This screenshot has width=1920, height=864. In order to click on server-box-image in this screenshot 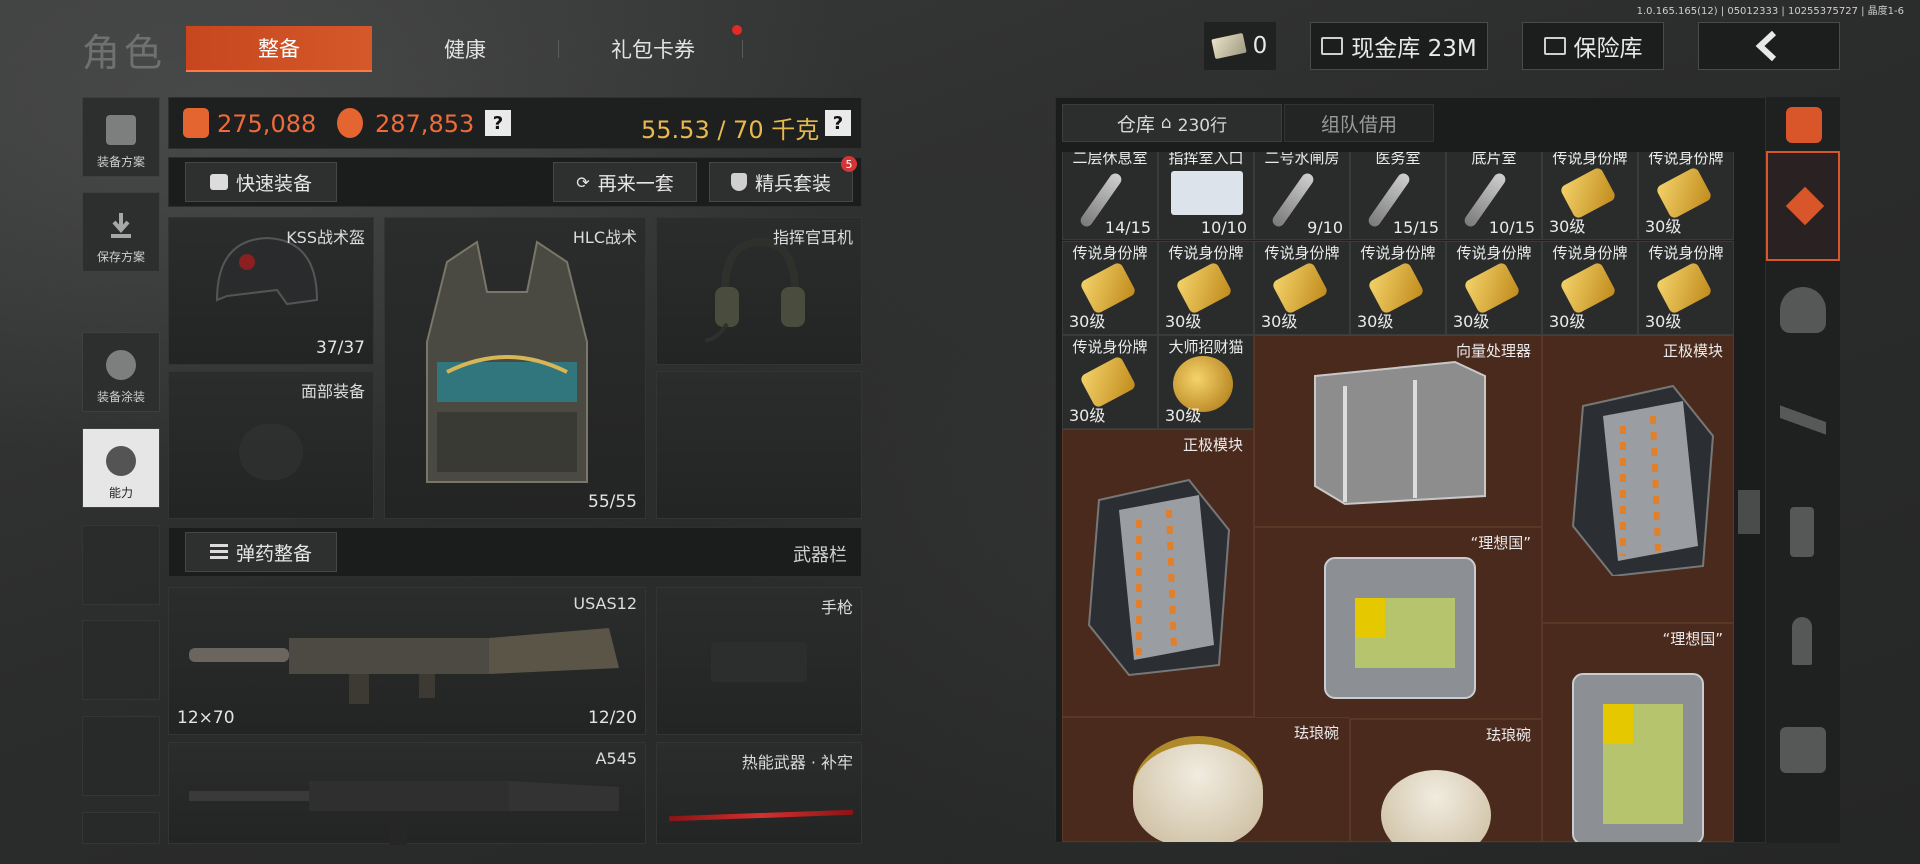, I will do `click(1400, 433)`.